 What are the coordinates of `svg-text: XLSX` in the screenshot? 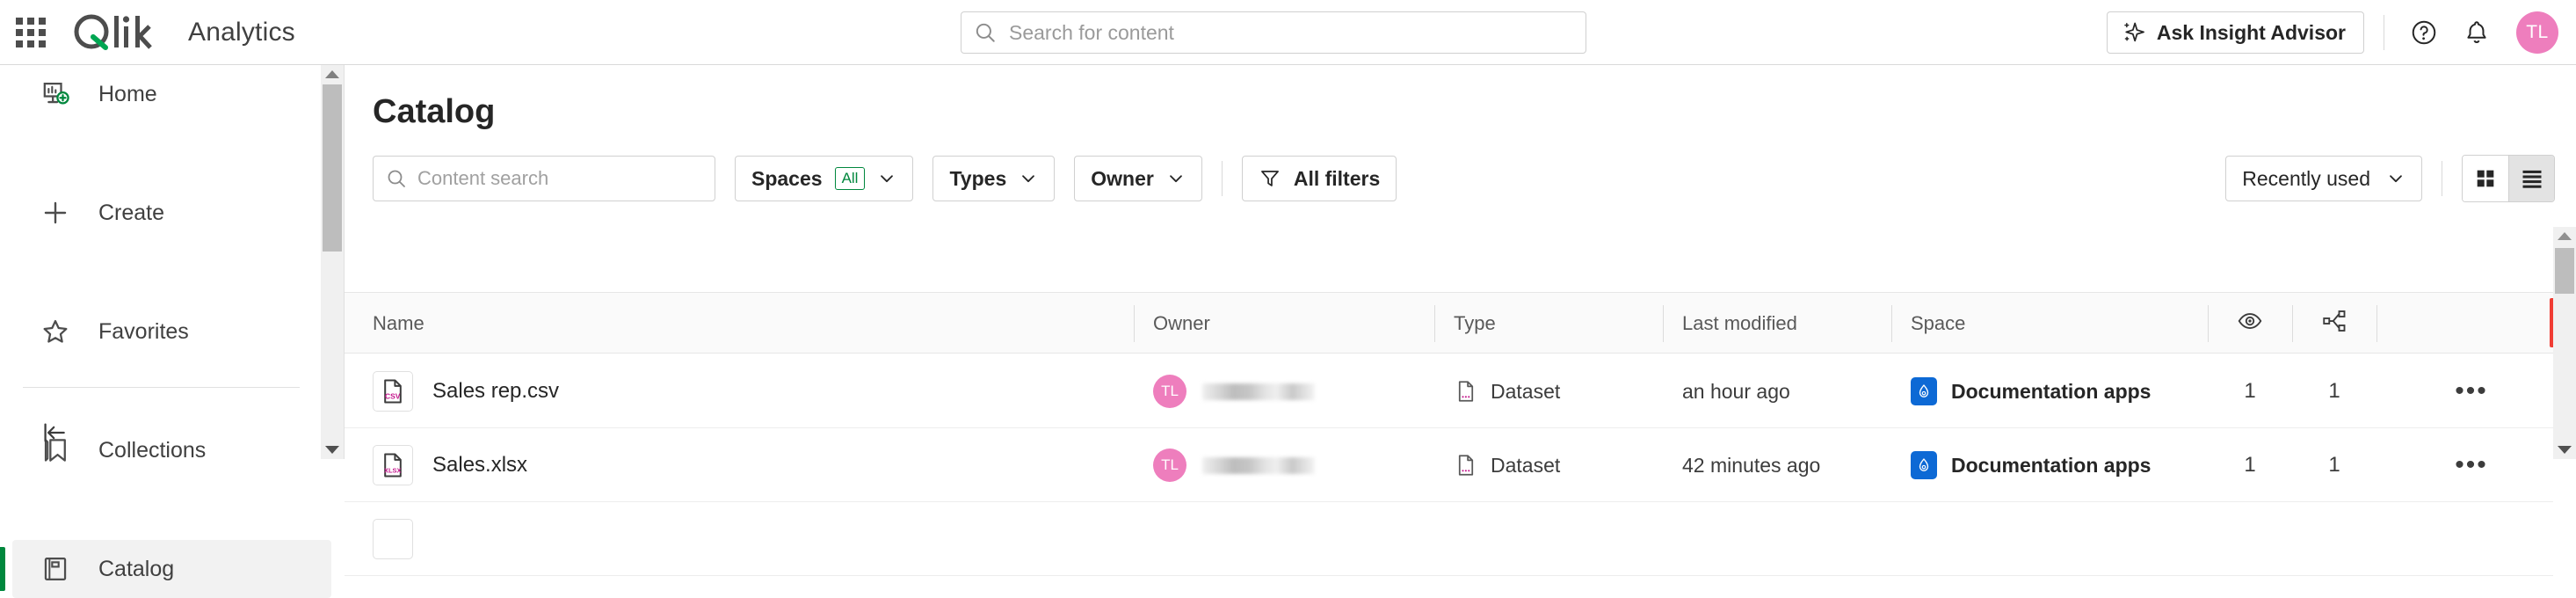 It's located at (392, 471).